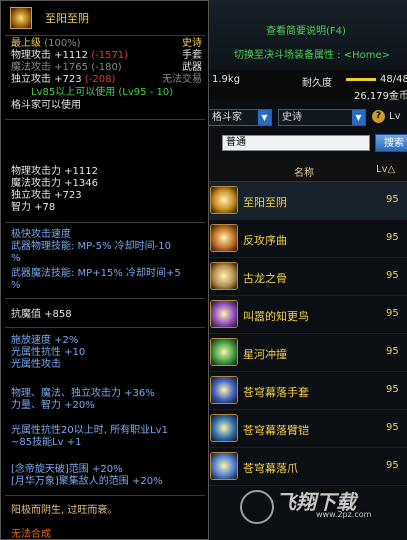 The image size is (407, 540). What do you see at coordinates (227, 117) in the screenshot?
I see `class-filter-value: 格斗家` at bounding box center [227, 117].